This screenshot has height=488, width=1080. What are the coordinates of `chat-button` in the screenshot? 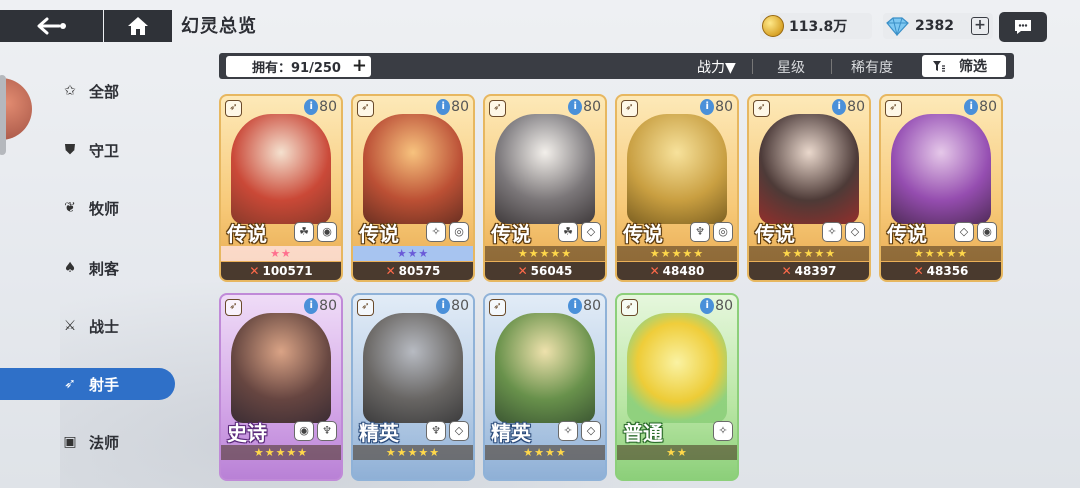 It's located at (1023, 27).